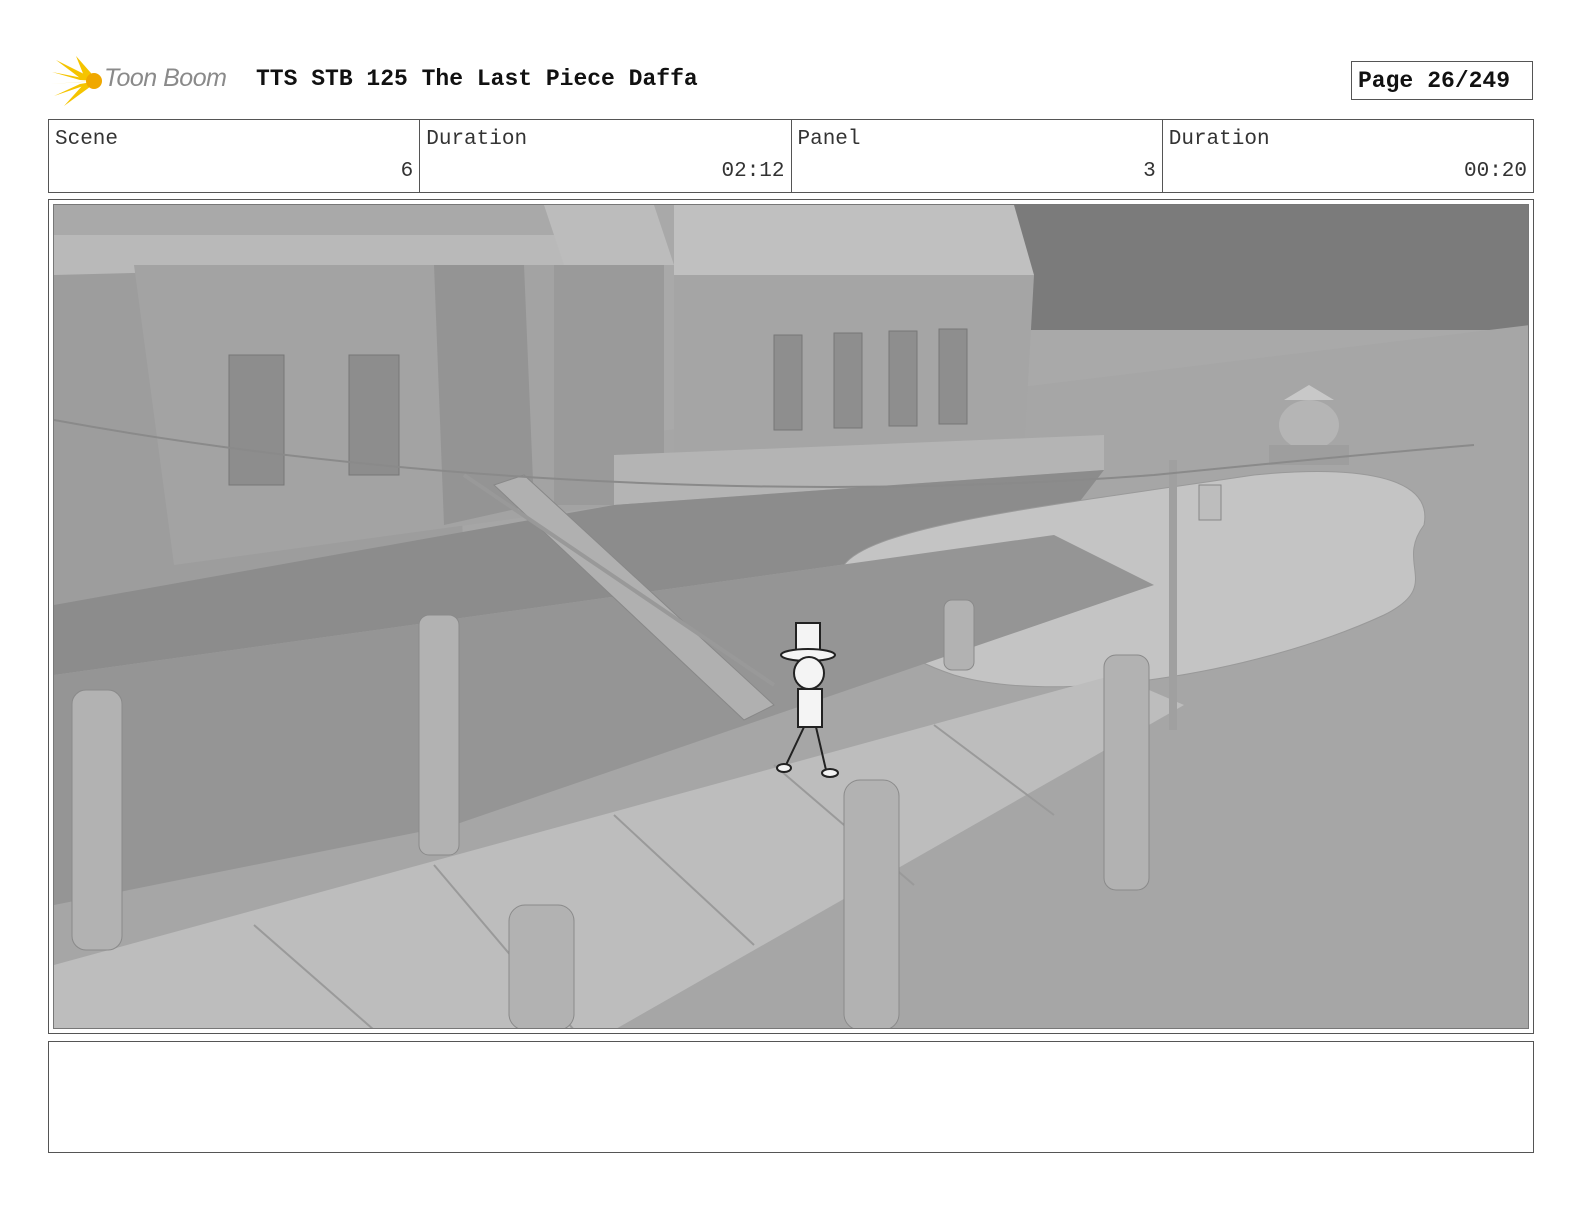 Image resolution: width=1584 pixels, height=1224 pixels. I want to click on document-title: TTS STB 125 The Last Piece Daffa, so click(477, 79).